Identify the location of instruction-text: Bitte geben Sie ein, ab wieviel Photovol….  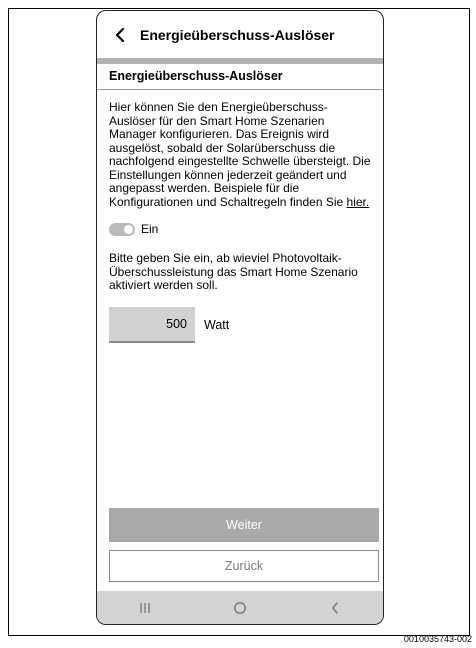
(233, 271).